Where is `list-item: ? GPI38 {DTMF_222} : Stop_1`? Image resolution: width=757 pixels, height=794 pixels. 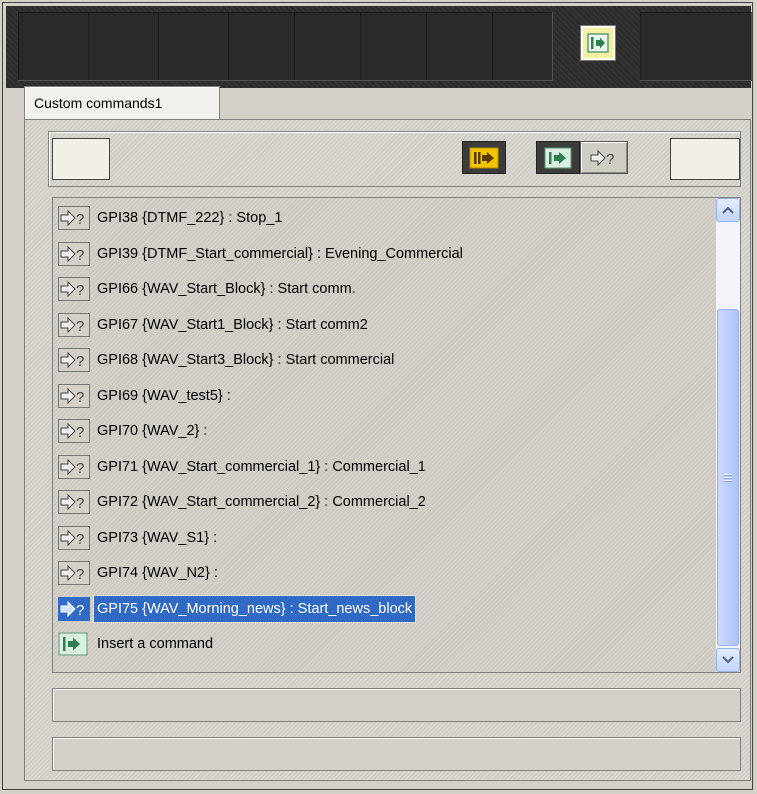 list-item: ? GPI38 {DTMF_222} : Stop_1 is located at coordinates (171, 218).